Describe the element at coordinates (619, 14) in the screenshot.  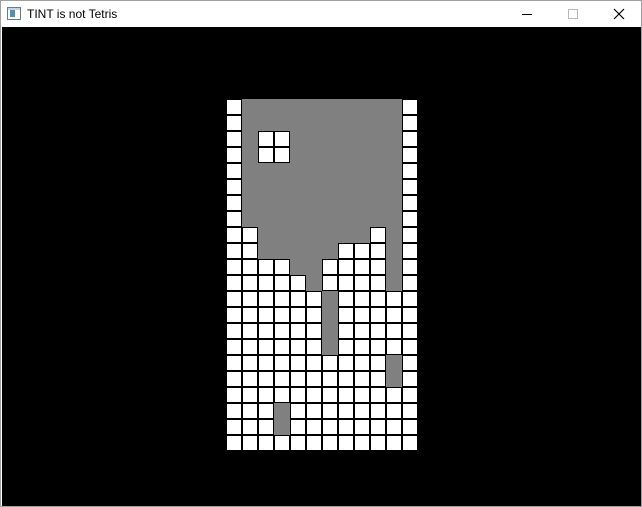
I see `close-button` at that location.